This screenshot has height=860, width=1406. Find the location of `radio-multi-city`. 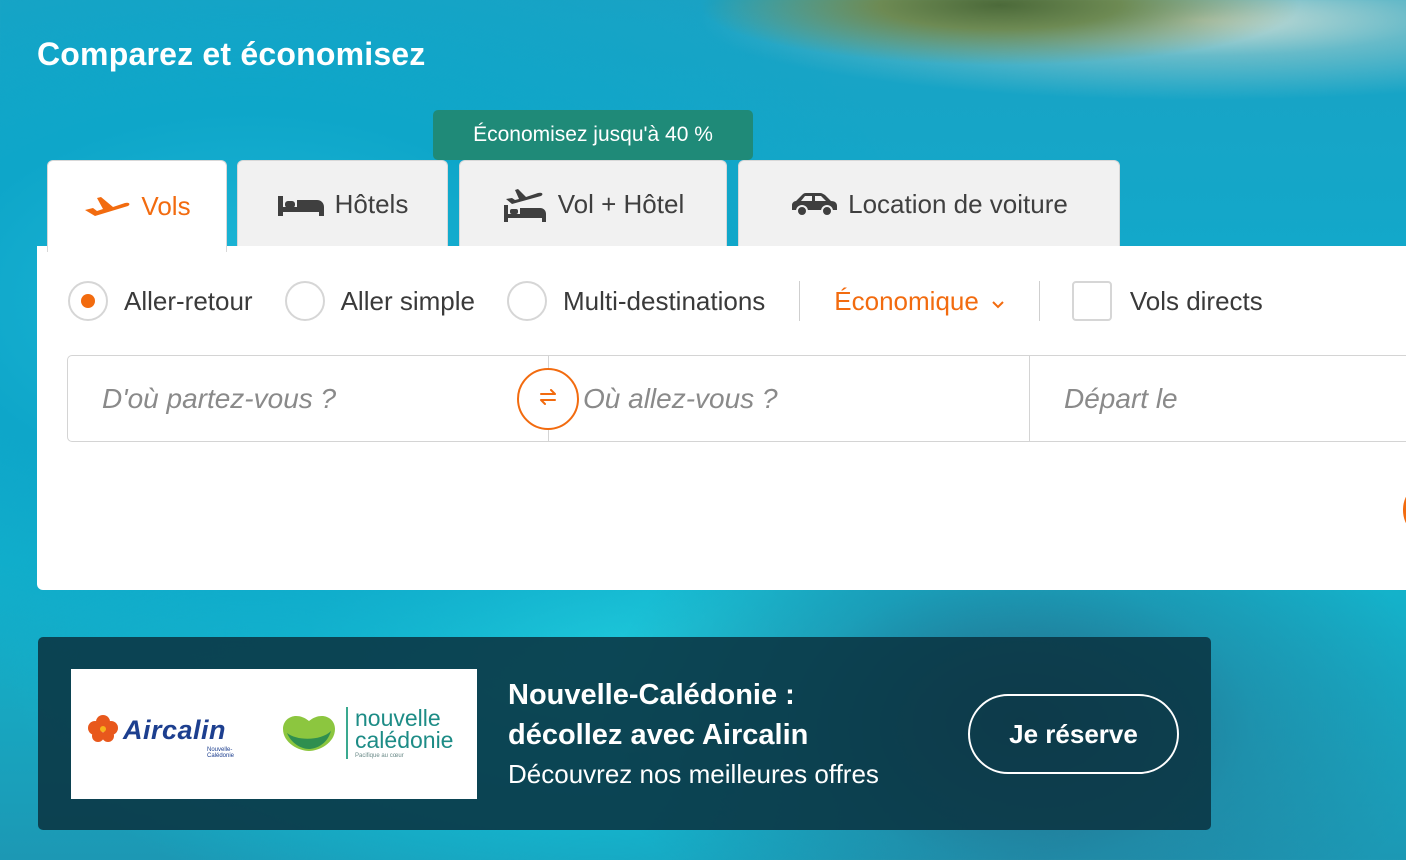

radio-multi-city is located at coordinates (526, 301).